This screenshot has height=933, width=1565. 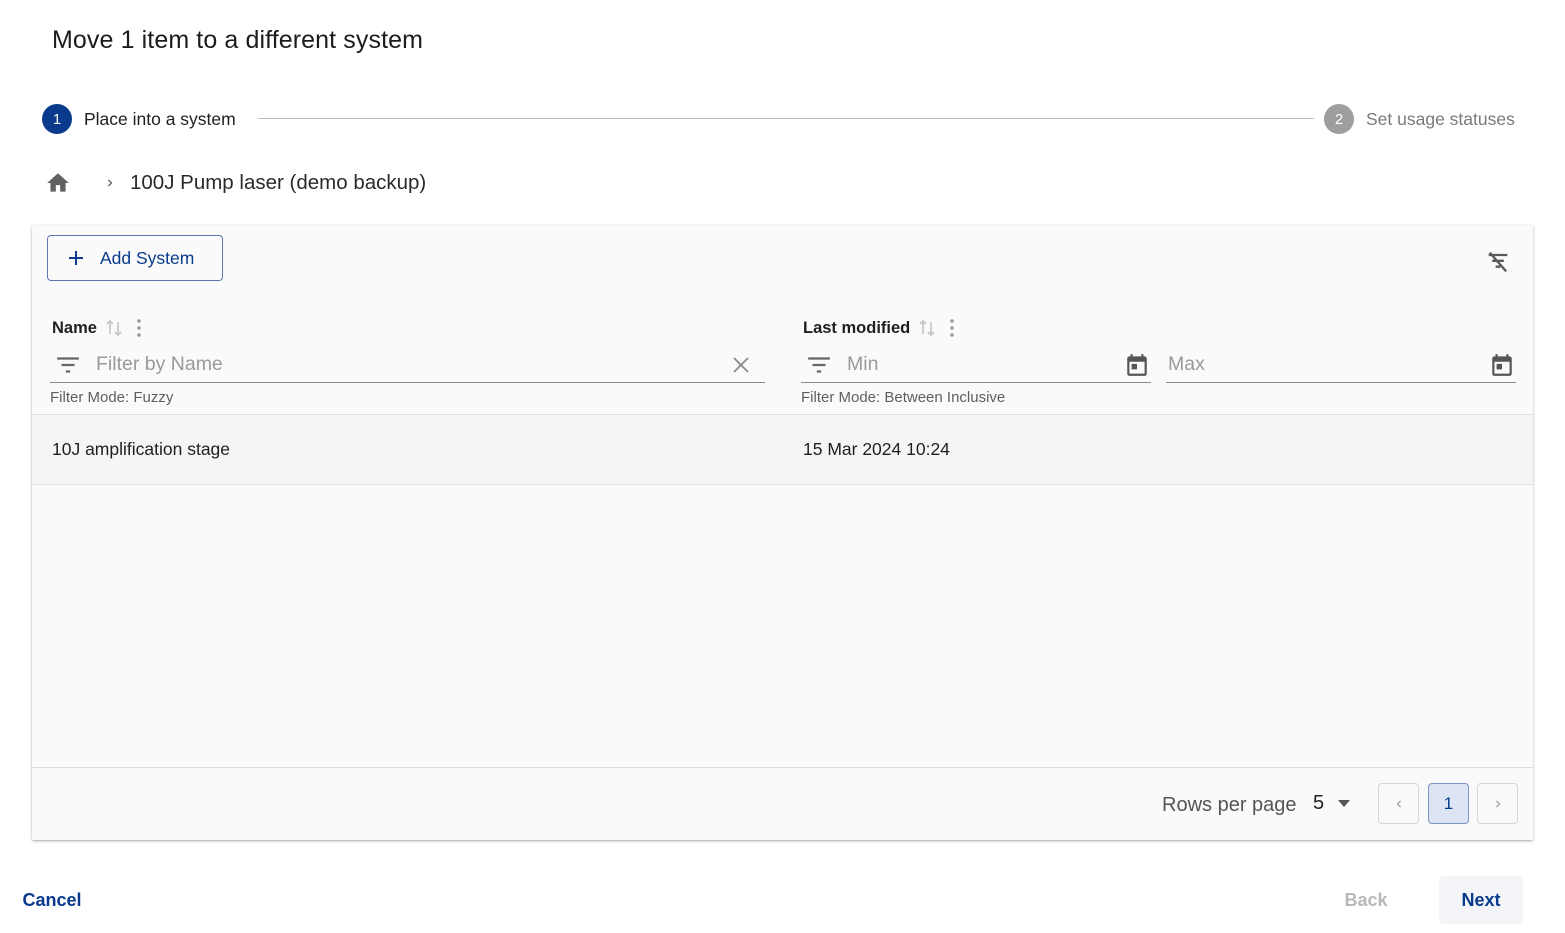 I want to click on column-header-last-modified: Last modified, so click(x=879, y=328).